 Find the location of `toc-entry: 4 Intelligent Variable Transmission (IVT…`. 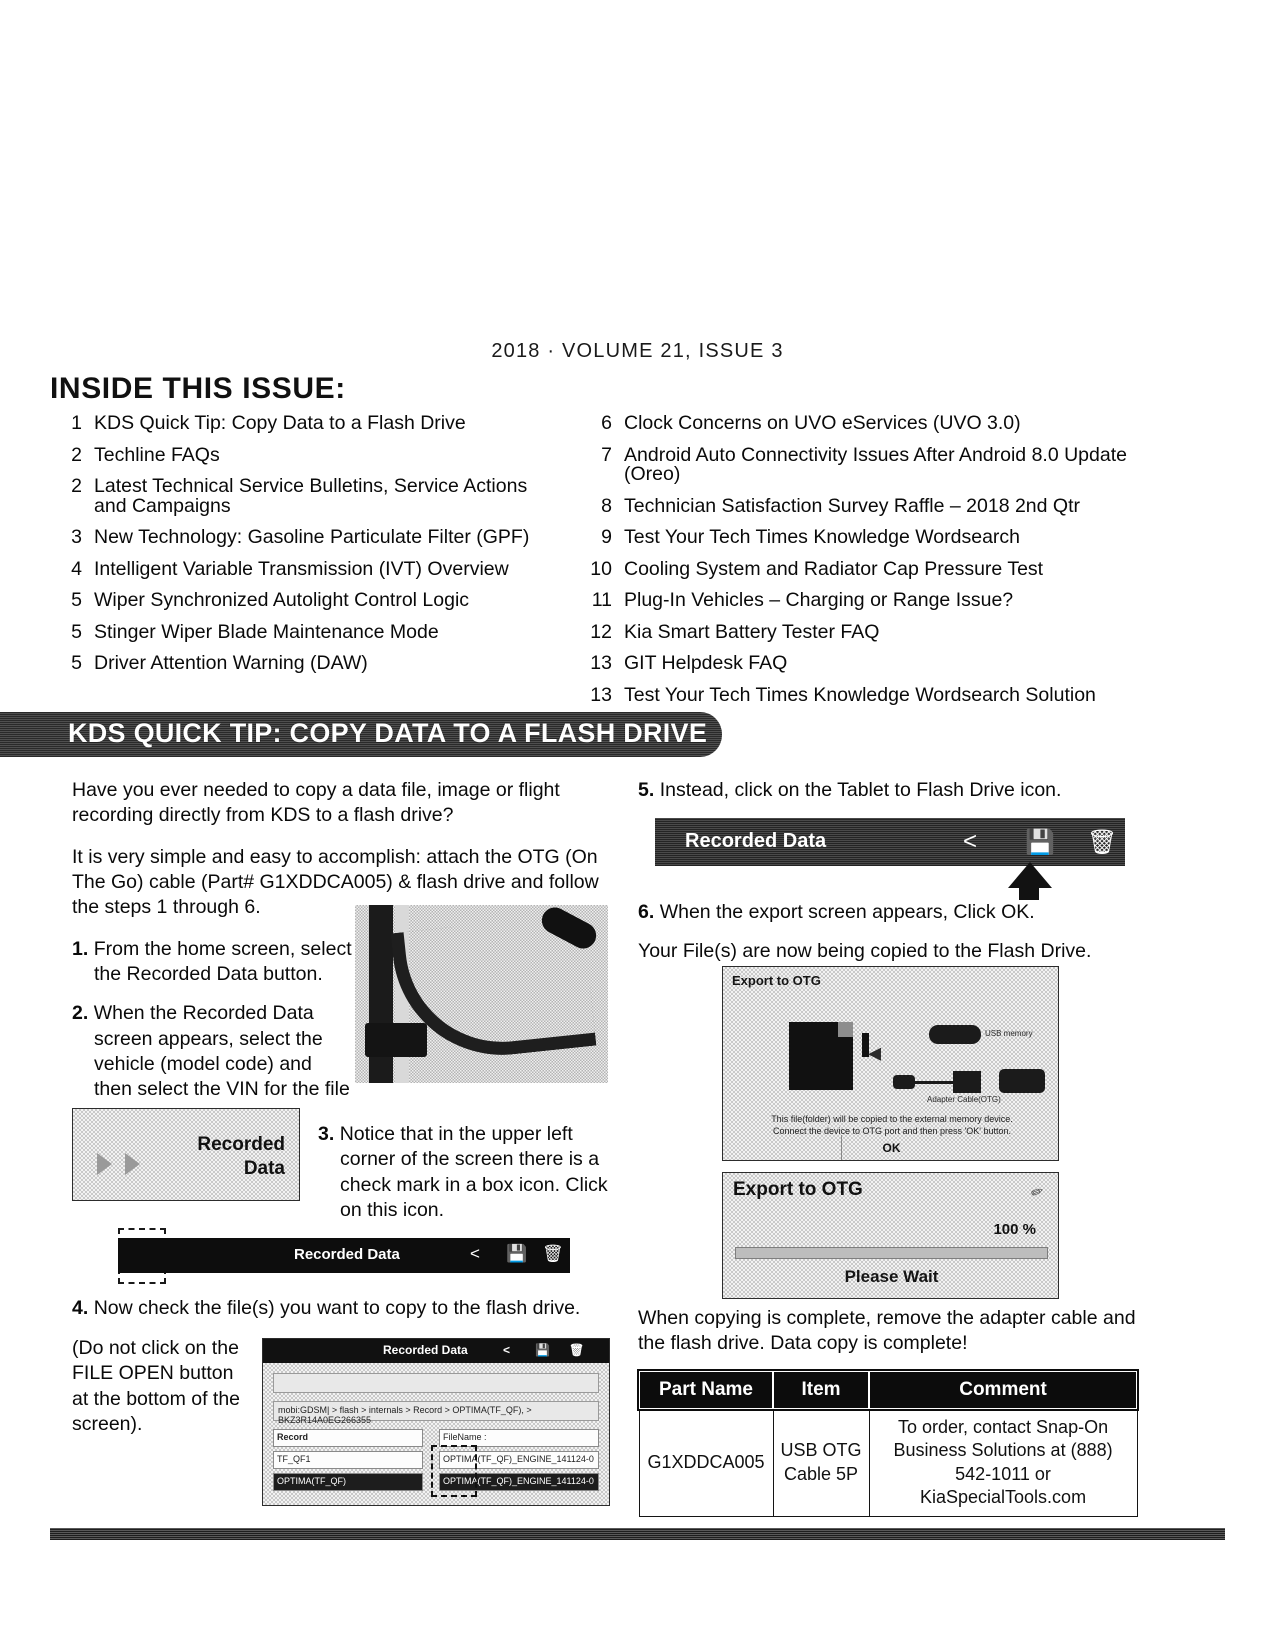

toc-entry: 4 Intelligent Variable Transmission (IVT… is located at coordinates (302, 568).